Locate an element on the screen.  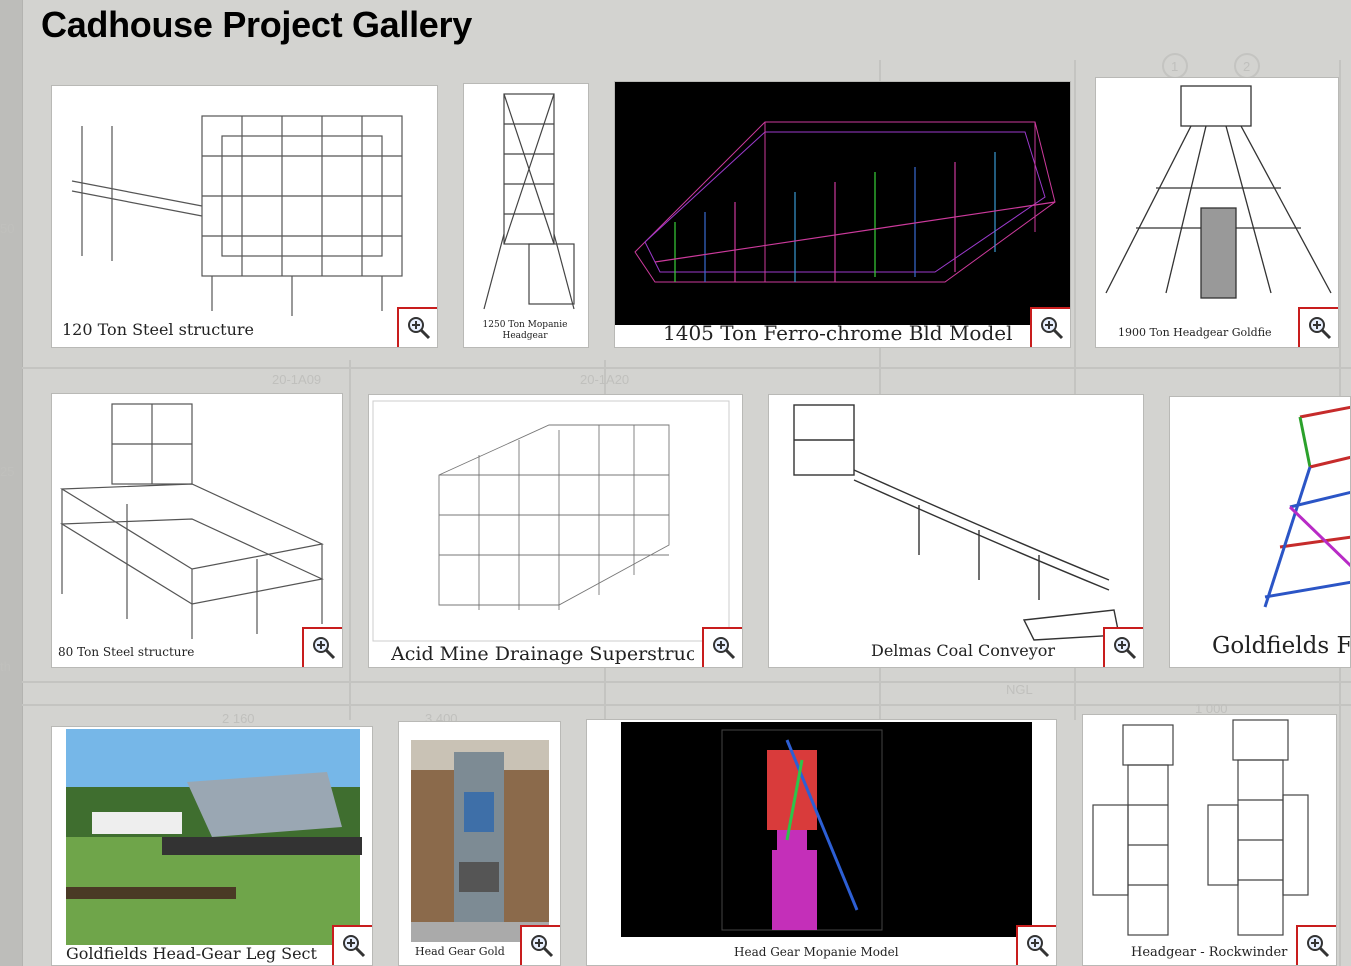
gallery-item: Acid Mine Drainage Superstruc is located at coordinates (555, 531).